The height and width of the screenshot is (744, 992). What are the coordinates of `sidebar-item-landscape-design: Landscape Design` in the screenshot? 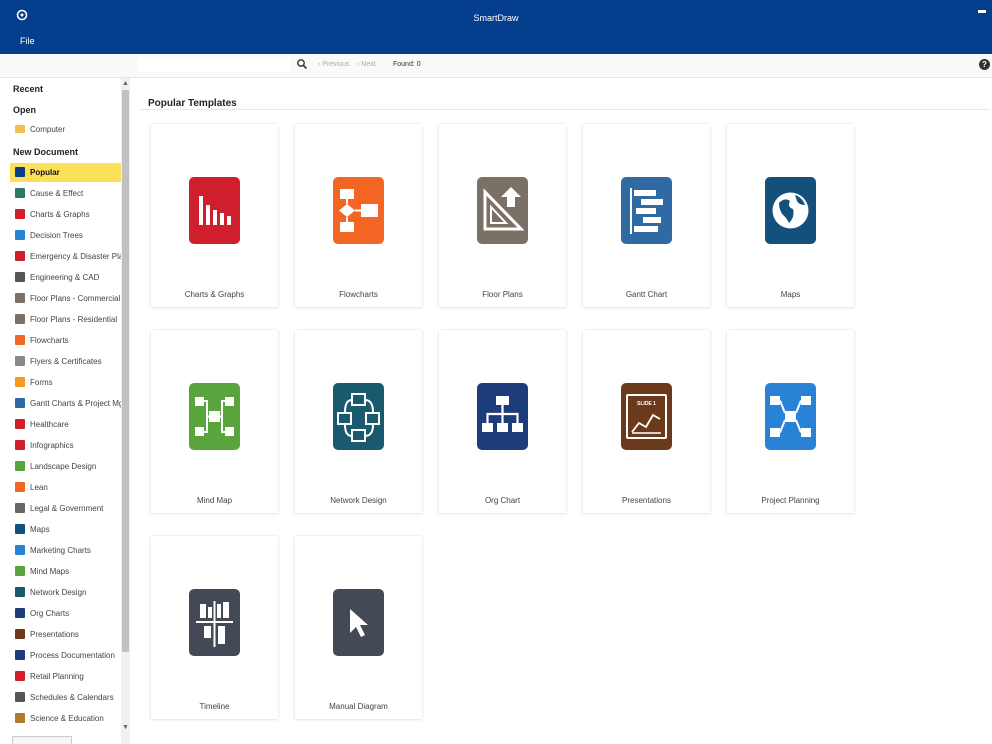 It's located at (65, 466).